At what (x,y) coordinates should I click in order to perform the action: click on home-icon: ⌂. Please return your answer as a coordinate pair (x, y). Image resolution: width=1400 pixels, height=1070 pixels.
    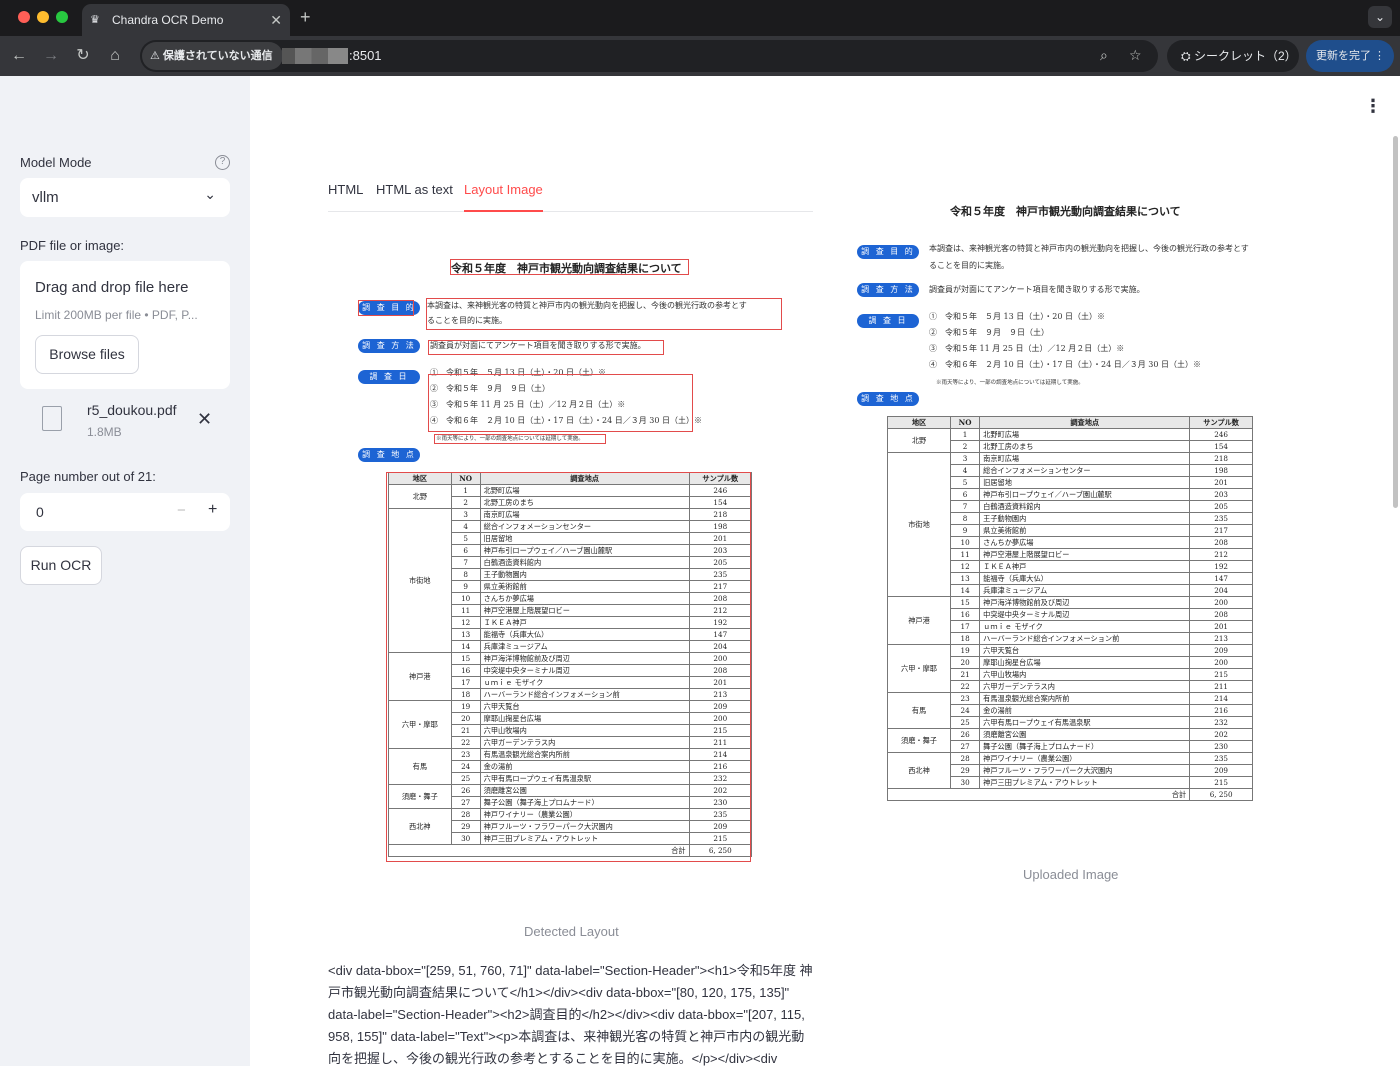
    Looking at the image, I should click on (115, 56).